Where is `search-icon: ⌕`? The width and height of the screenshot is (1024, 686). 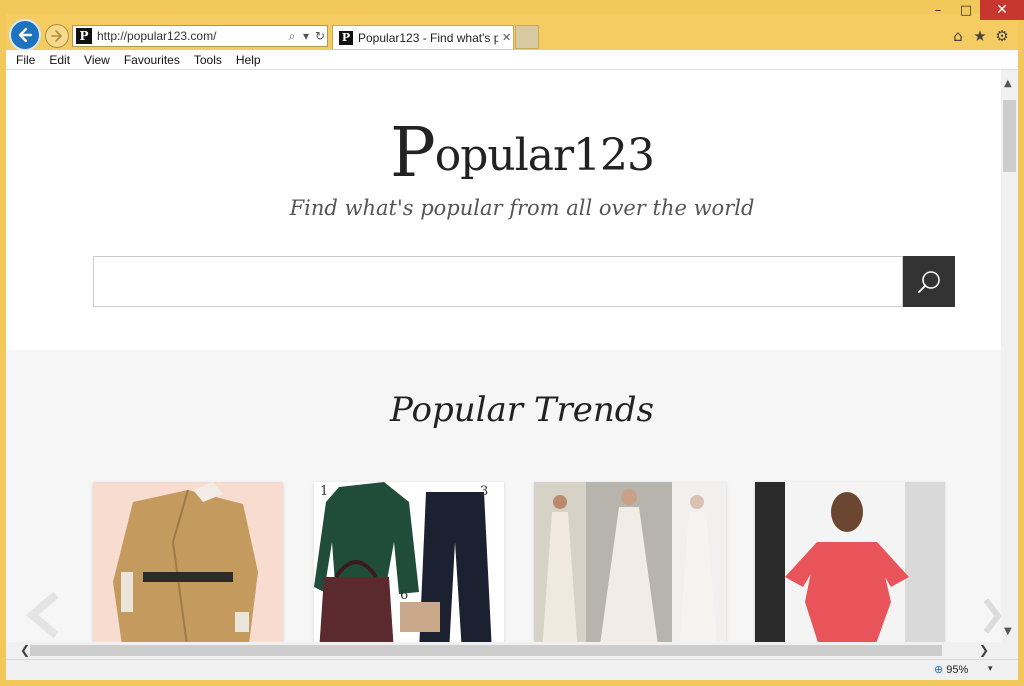 search-icon: ⌕ is located at coordinates (292, 36).